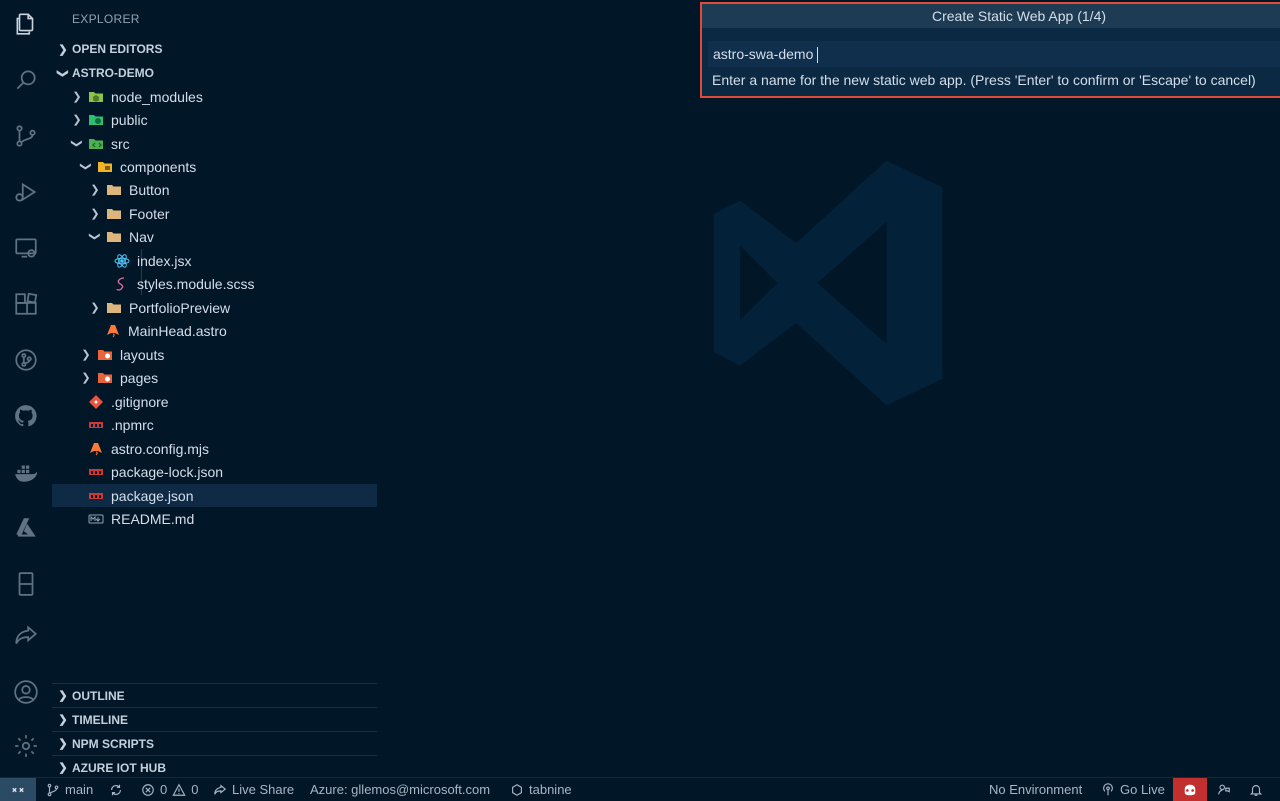  What do you see at coordinates (214, 143) in the screenshot?
I see `tree-folder-row: ❯ src` at bounding box center [214, 143].